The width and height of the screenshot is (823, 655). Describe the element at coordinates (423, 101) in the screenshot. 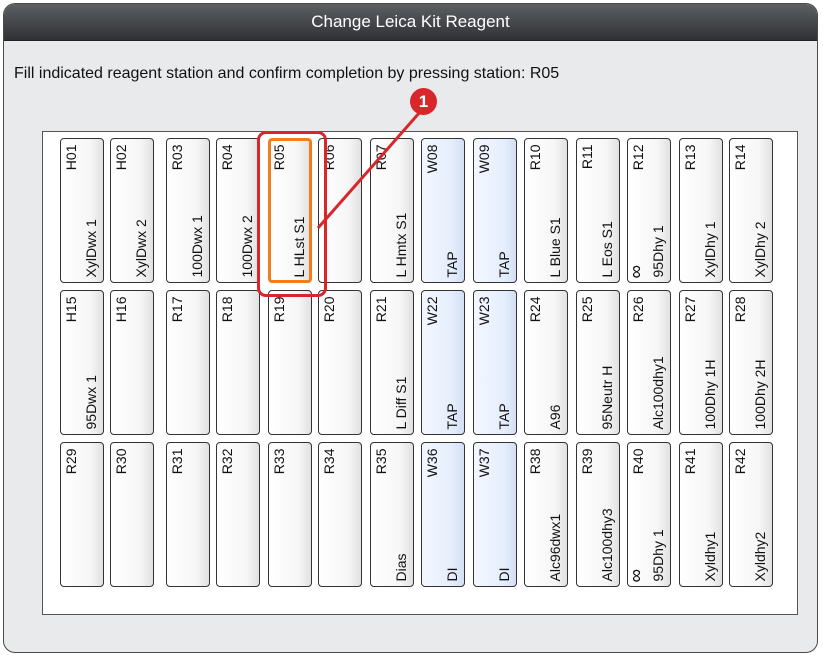

I see `callout-marker: 1` at that location.